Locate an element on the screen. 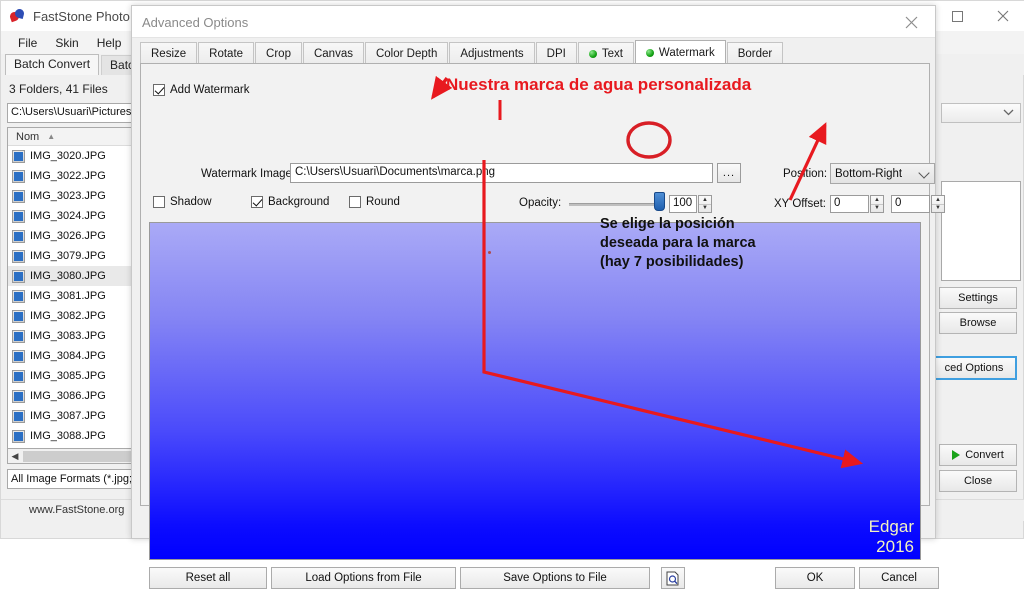 The height and width of the screenshot is (593, 1024). browse-button: Browse is located at coordinates (978, 323).